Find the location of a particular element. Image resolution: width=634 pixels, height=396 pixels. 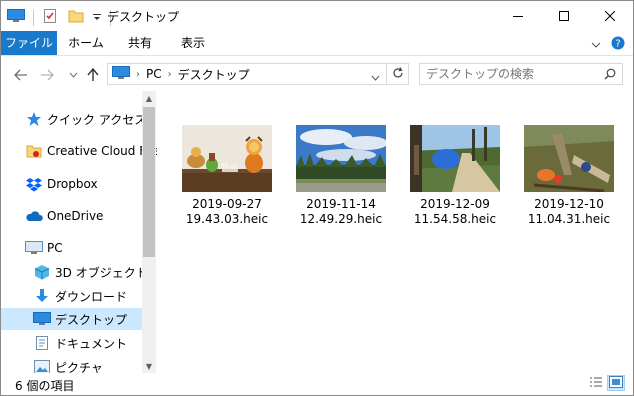

tab-share: 共有 is located at coordinates (140, 43).